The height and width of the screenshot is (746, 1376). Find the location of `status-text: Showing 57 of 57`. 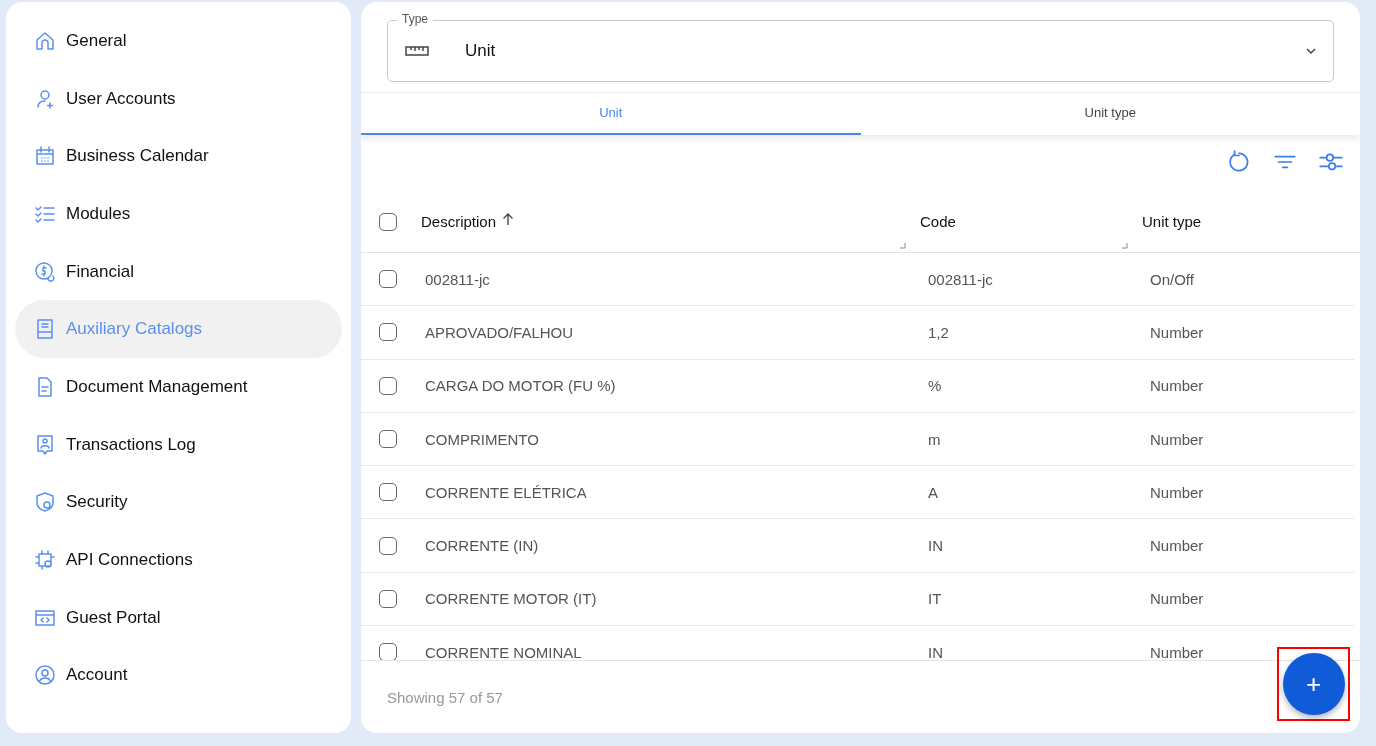

status-text: Showing 57 of 57 is located at coordinates (445, 697).